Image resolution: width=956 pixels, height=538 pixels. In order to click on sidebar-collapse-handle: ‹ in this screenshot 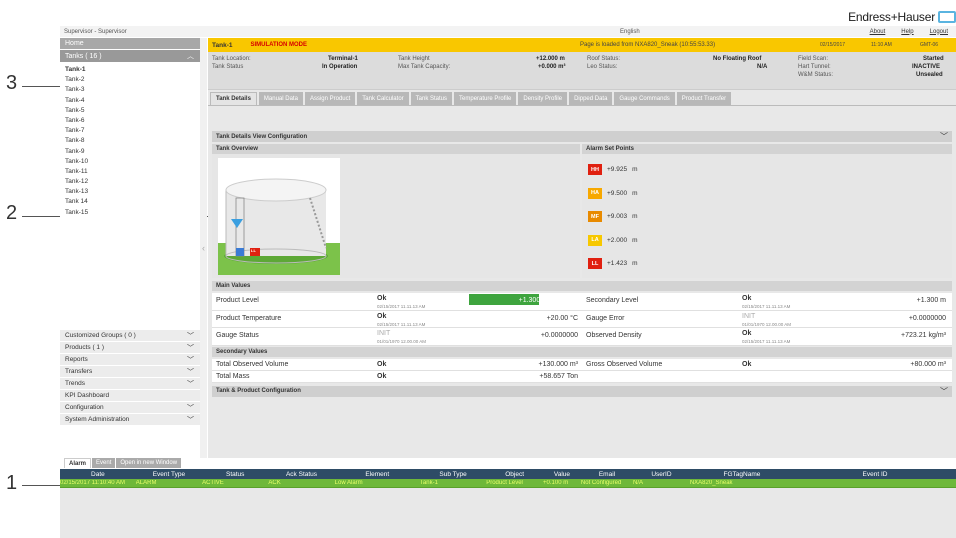, I will do `click(203, 248)`.